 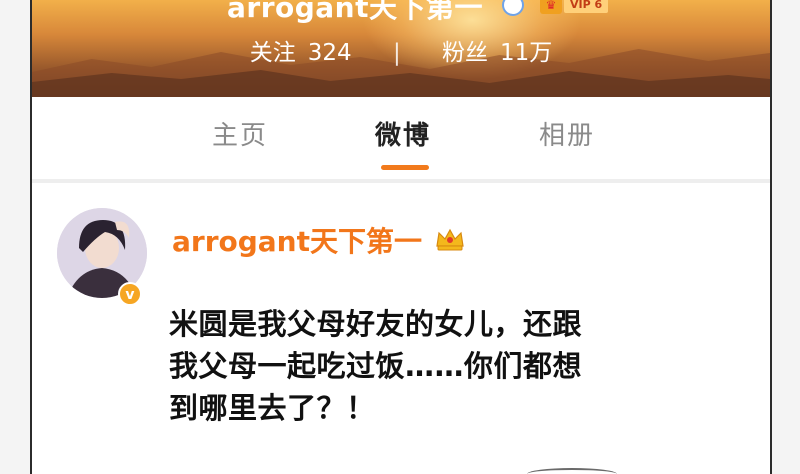 I want to click on profile-name: arrogant天下第一, so click(x=355, y=12).